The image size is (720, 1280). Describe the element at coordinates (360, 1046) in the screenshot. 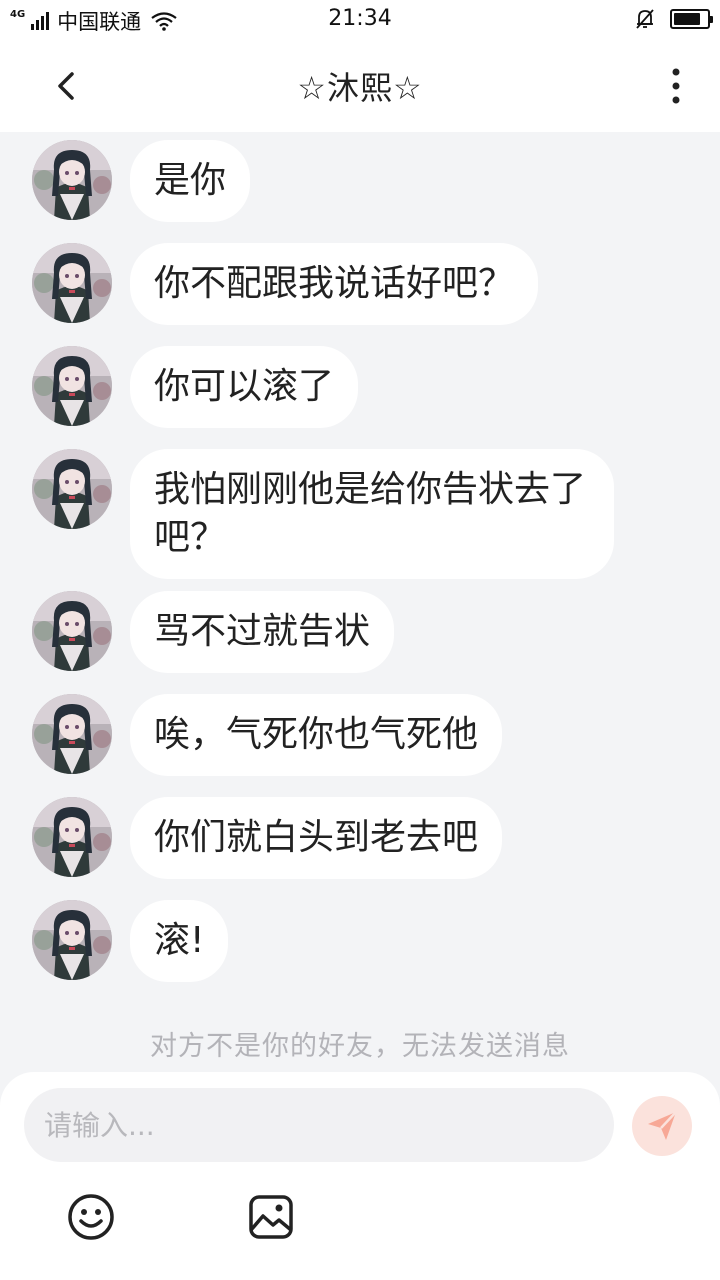

I see `not-friend-notice: 对方不是你的好友，无法发送消息` at that location.